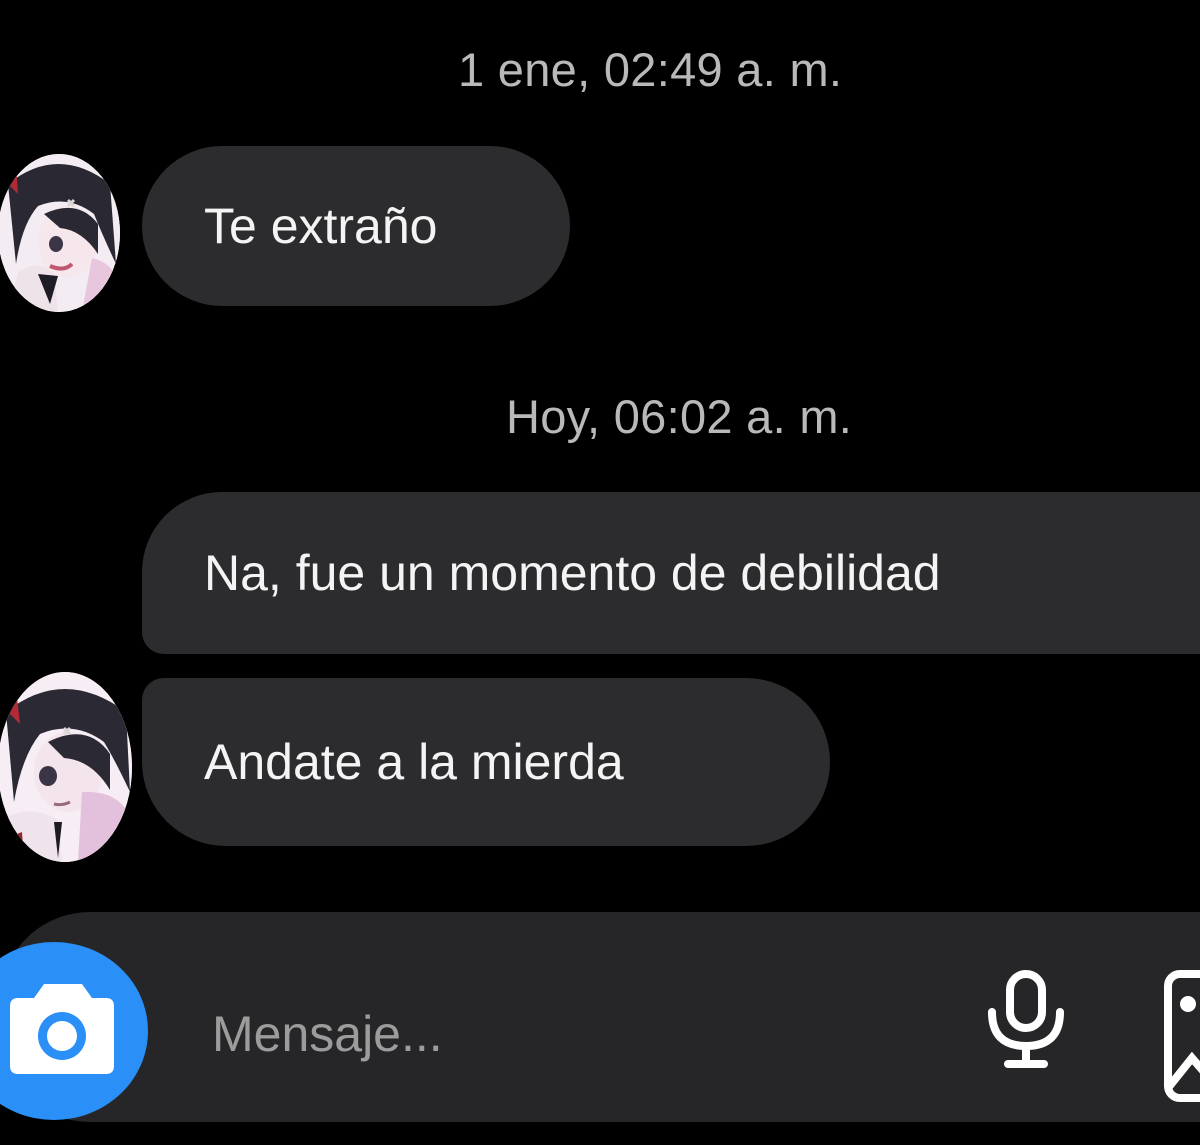 The width and height of the screenshot is (1200, 1145). I want to click on timestamp-divider: Hoy, 06:02 a. m., so click(679, 416).